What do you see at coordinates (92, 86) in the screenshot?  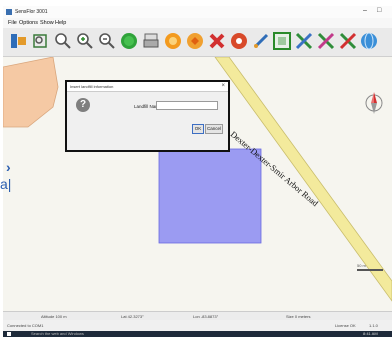 I see `dialog-title: Insert landfill information` at bounding box center [92, 86].